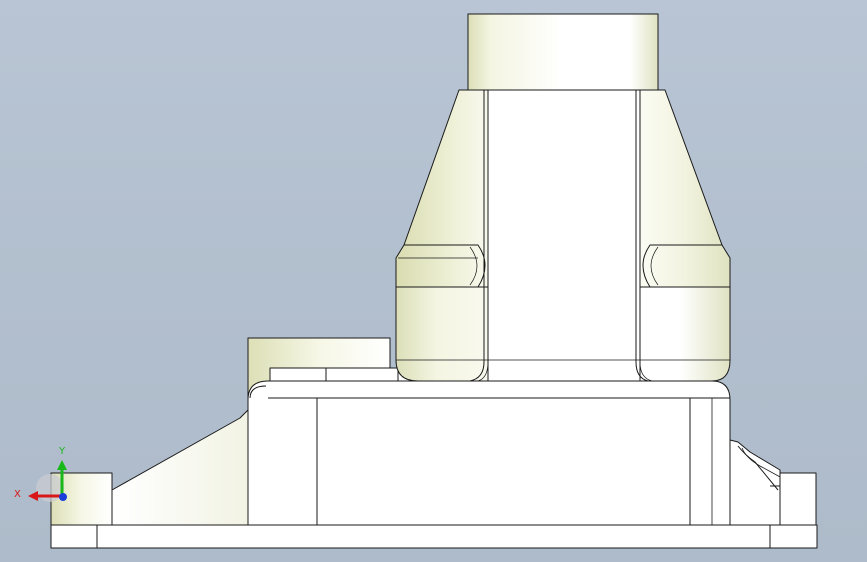 The image size is (867, 562). Describe the element at coordinates (62, 451) in the screenshot. I see `y-axis-label: Y` at that location.